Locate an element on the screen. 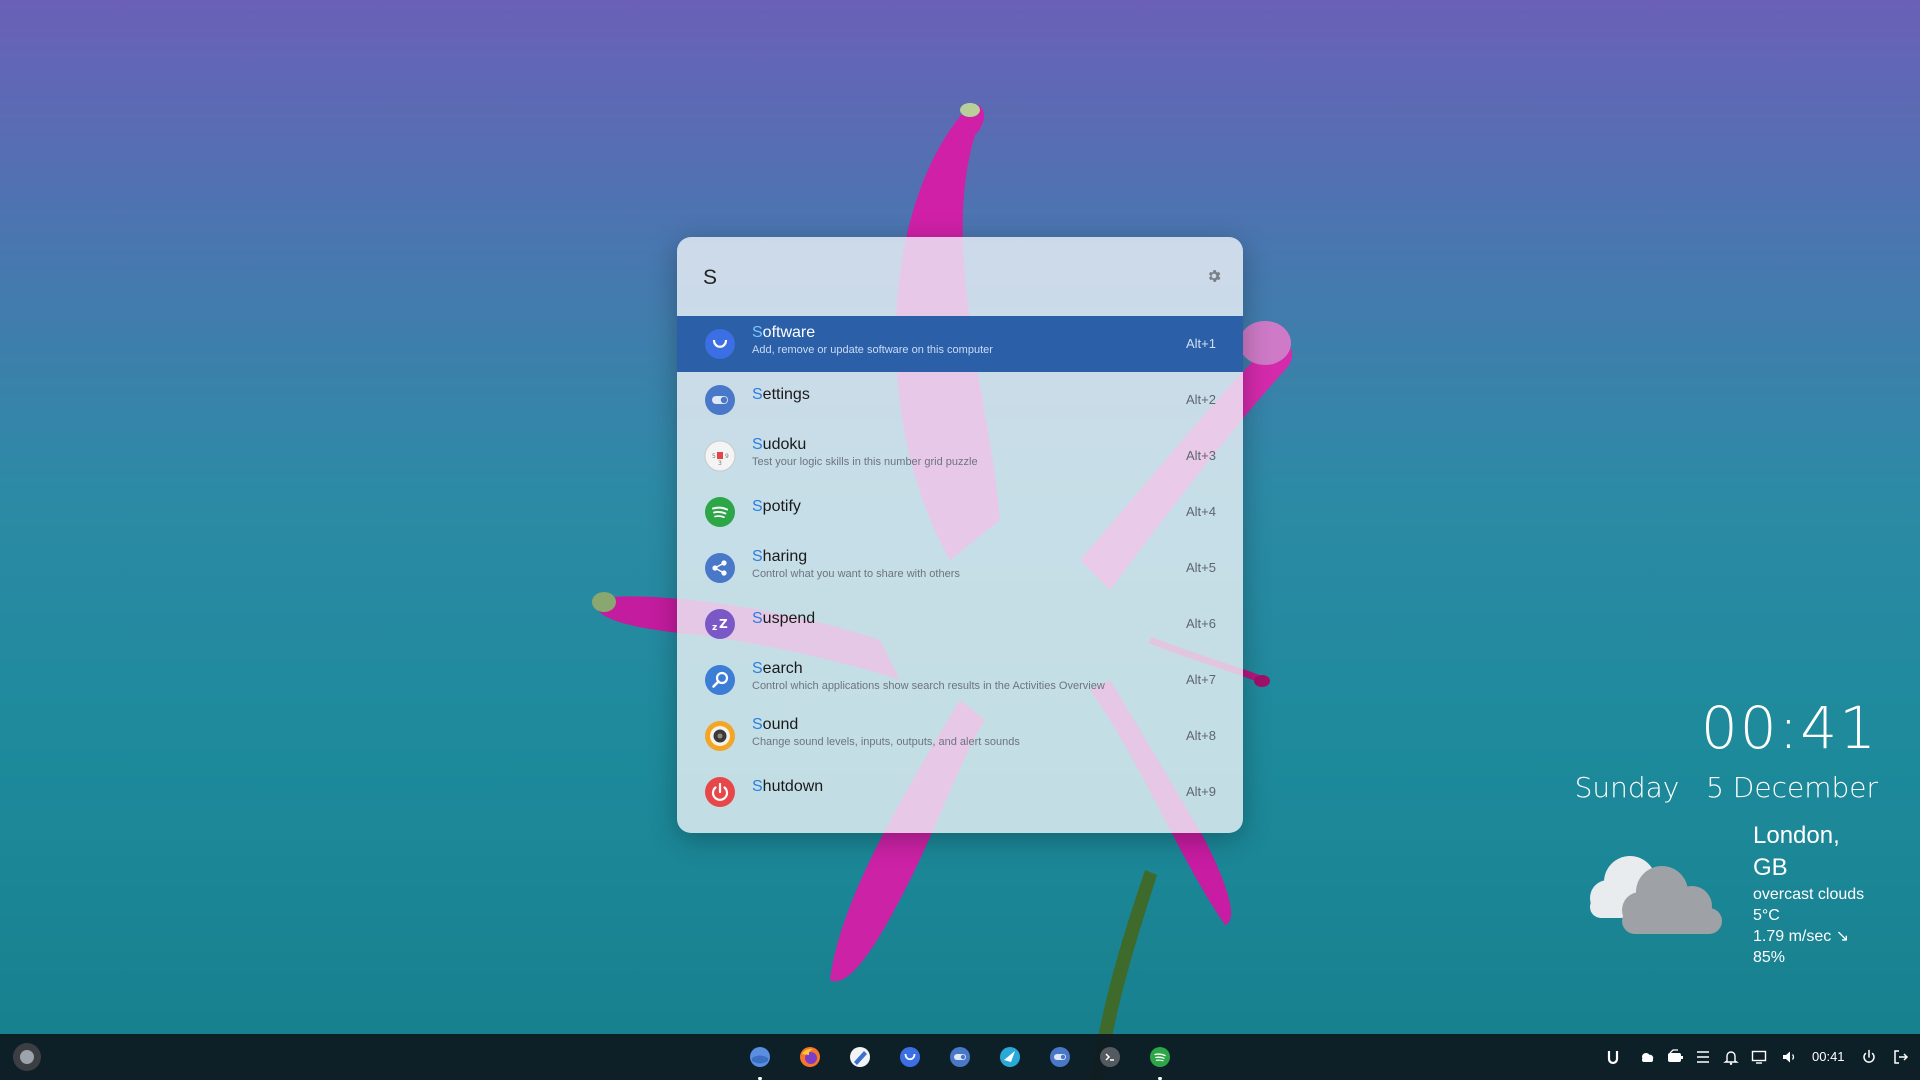 This screenshot has width=1920, height=1080. launcher-search-row is located at coordinates (960, 276).